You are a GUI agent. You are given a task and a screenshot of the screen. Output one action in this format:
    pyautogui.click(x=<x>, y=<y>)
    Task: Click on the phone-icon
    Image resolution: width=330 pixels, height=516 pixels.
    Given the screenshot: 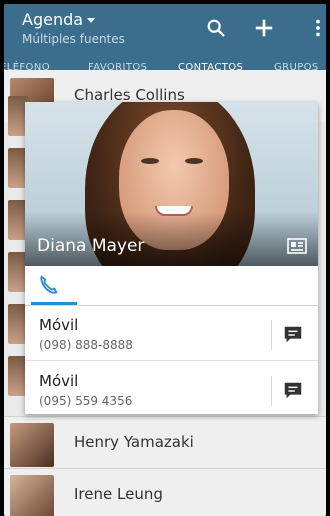 What is the action you would take?
    pyautogui.click(x=49, y=284)
    